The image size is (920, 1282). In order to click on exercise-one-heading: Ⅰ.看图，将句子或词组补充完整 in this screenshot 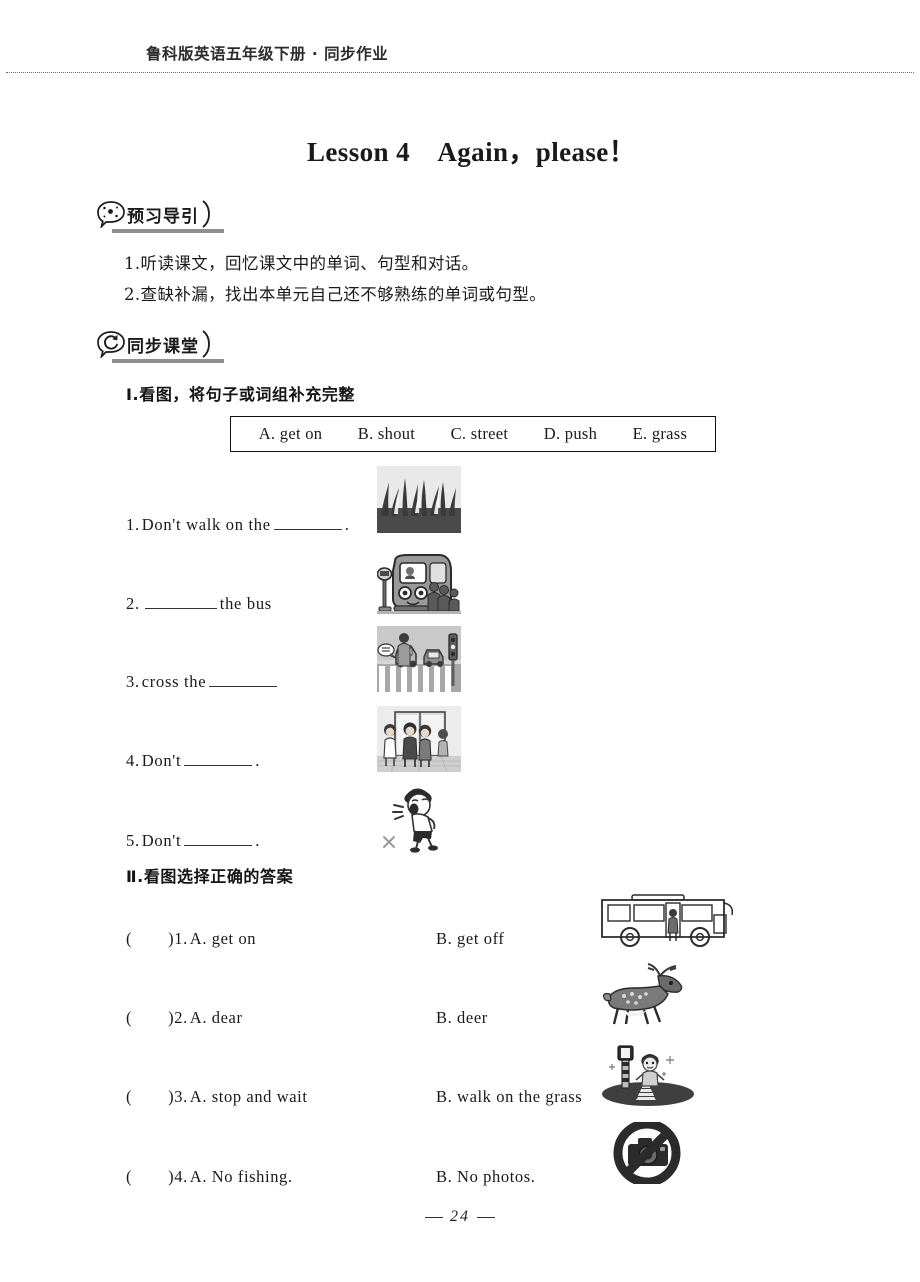, I will do `click(241, 394)`.